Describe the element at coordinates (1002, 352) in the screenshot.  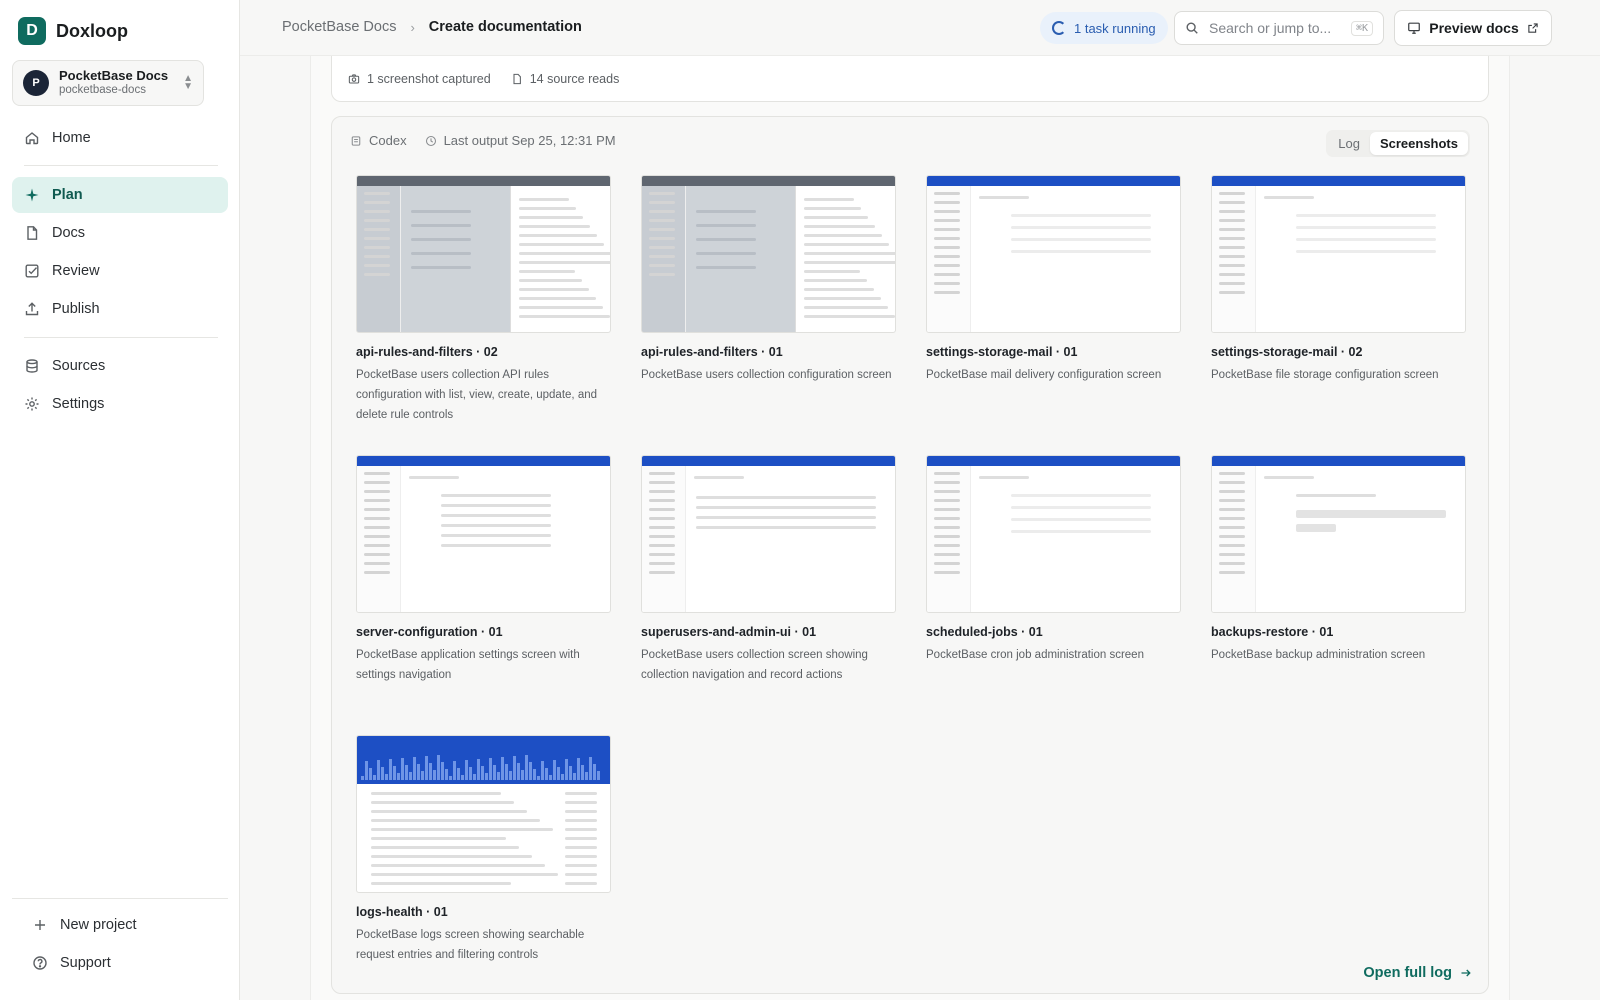
I see `screenshot-title: settings-storage-mail · 01` at that location.